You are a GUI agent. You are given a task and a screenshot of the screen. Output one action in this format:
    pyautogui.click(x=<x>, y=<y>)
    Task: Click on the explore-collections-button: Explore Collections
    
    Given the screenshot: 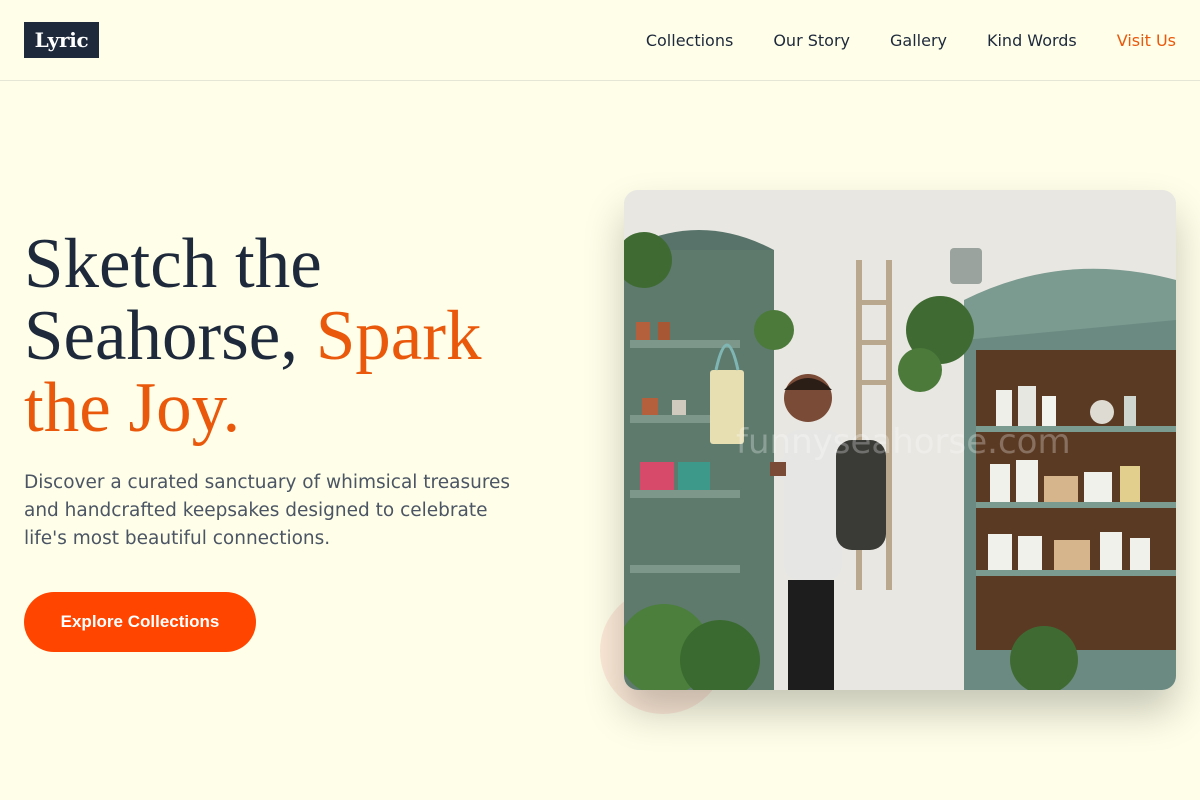 What is the action you would take?
    pyautogui.click(x=140, y=622)
    